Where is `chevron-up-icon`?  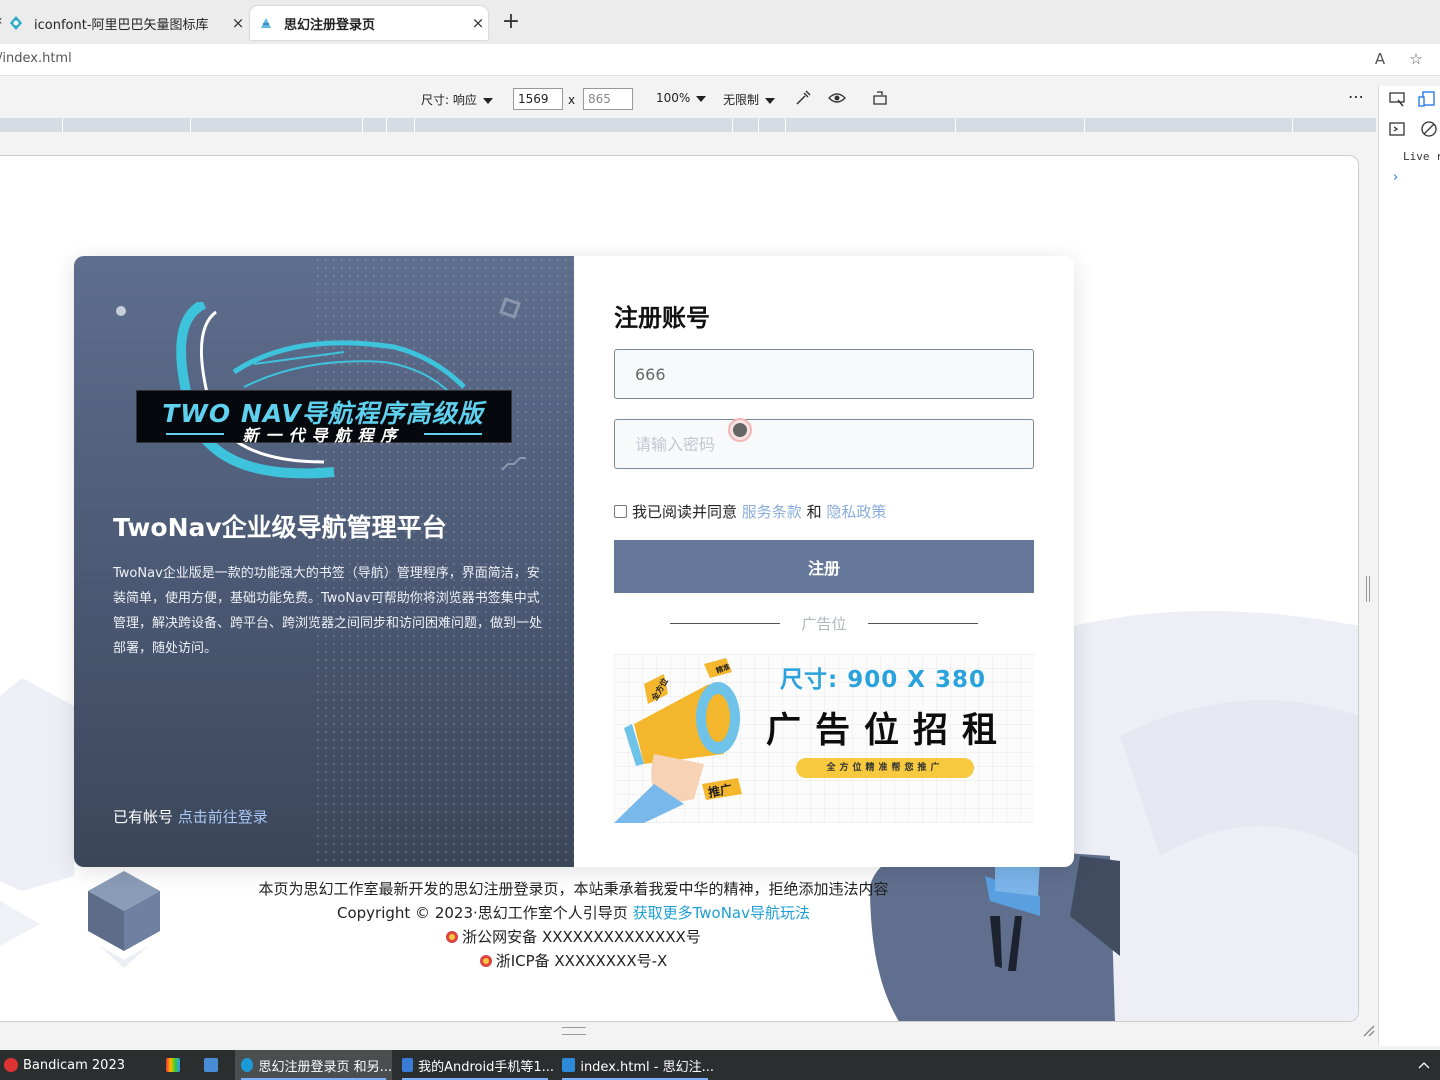 chevron-up-icon is located at coordinates (1424, 1065).